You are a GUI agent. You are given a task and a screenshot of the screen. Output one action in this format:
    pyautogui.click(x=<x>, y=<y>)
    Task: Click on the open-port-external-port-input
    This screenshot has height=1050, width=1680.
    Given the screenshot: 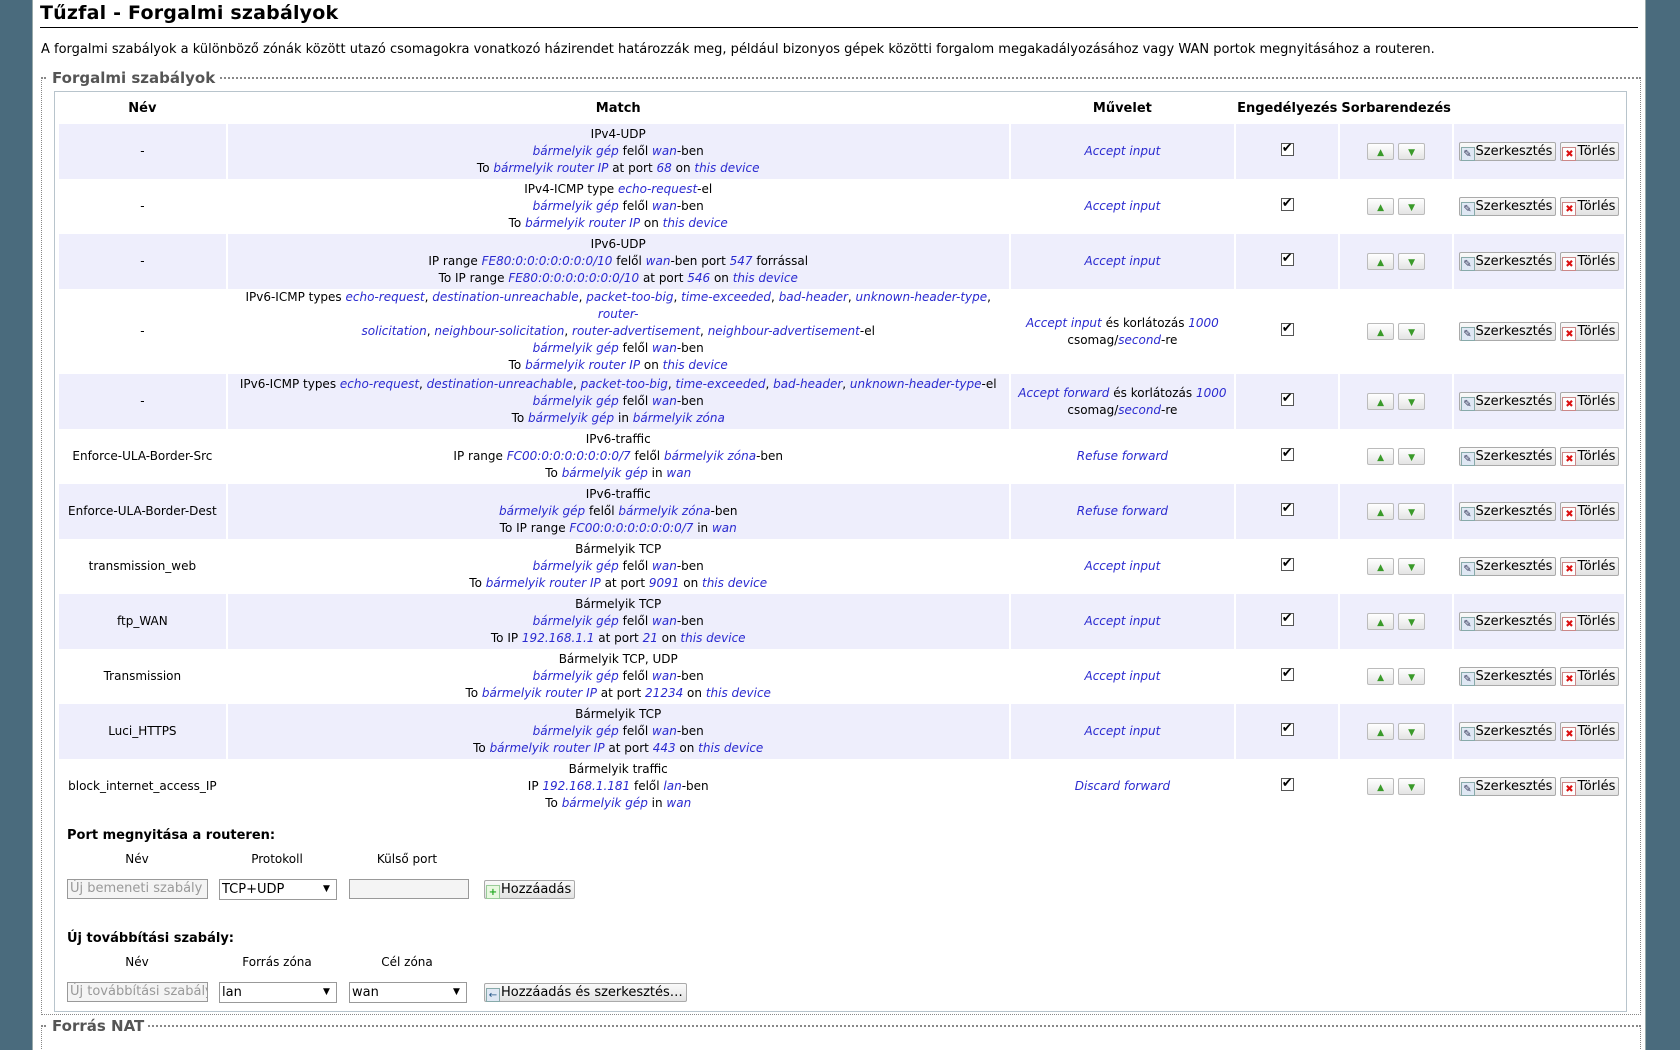 What is the action you would take?
    pyautogui.click(x=409, y=889)
    